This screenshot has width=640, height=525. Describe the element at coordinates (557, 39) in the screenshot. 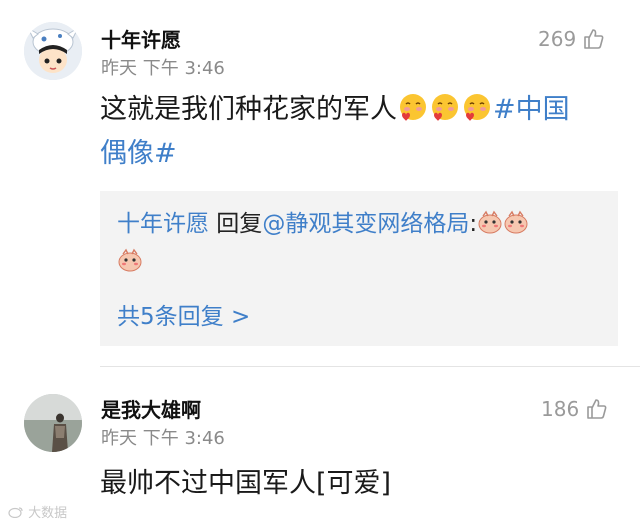

I see `like-count: 269` at that location.